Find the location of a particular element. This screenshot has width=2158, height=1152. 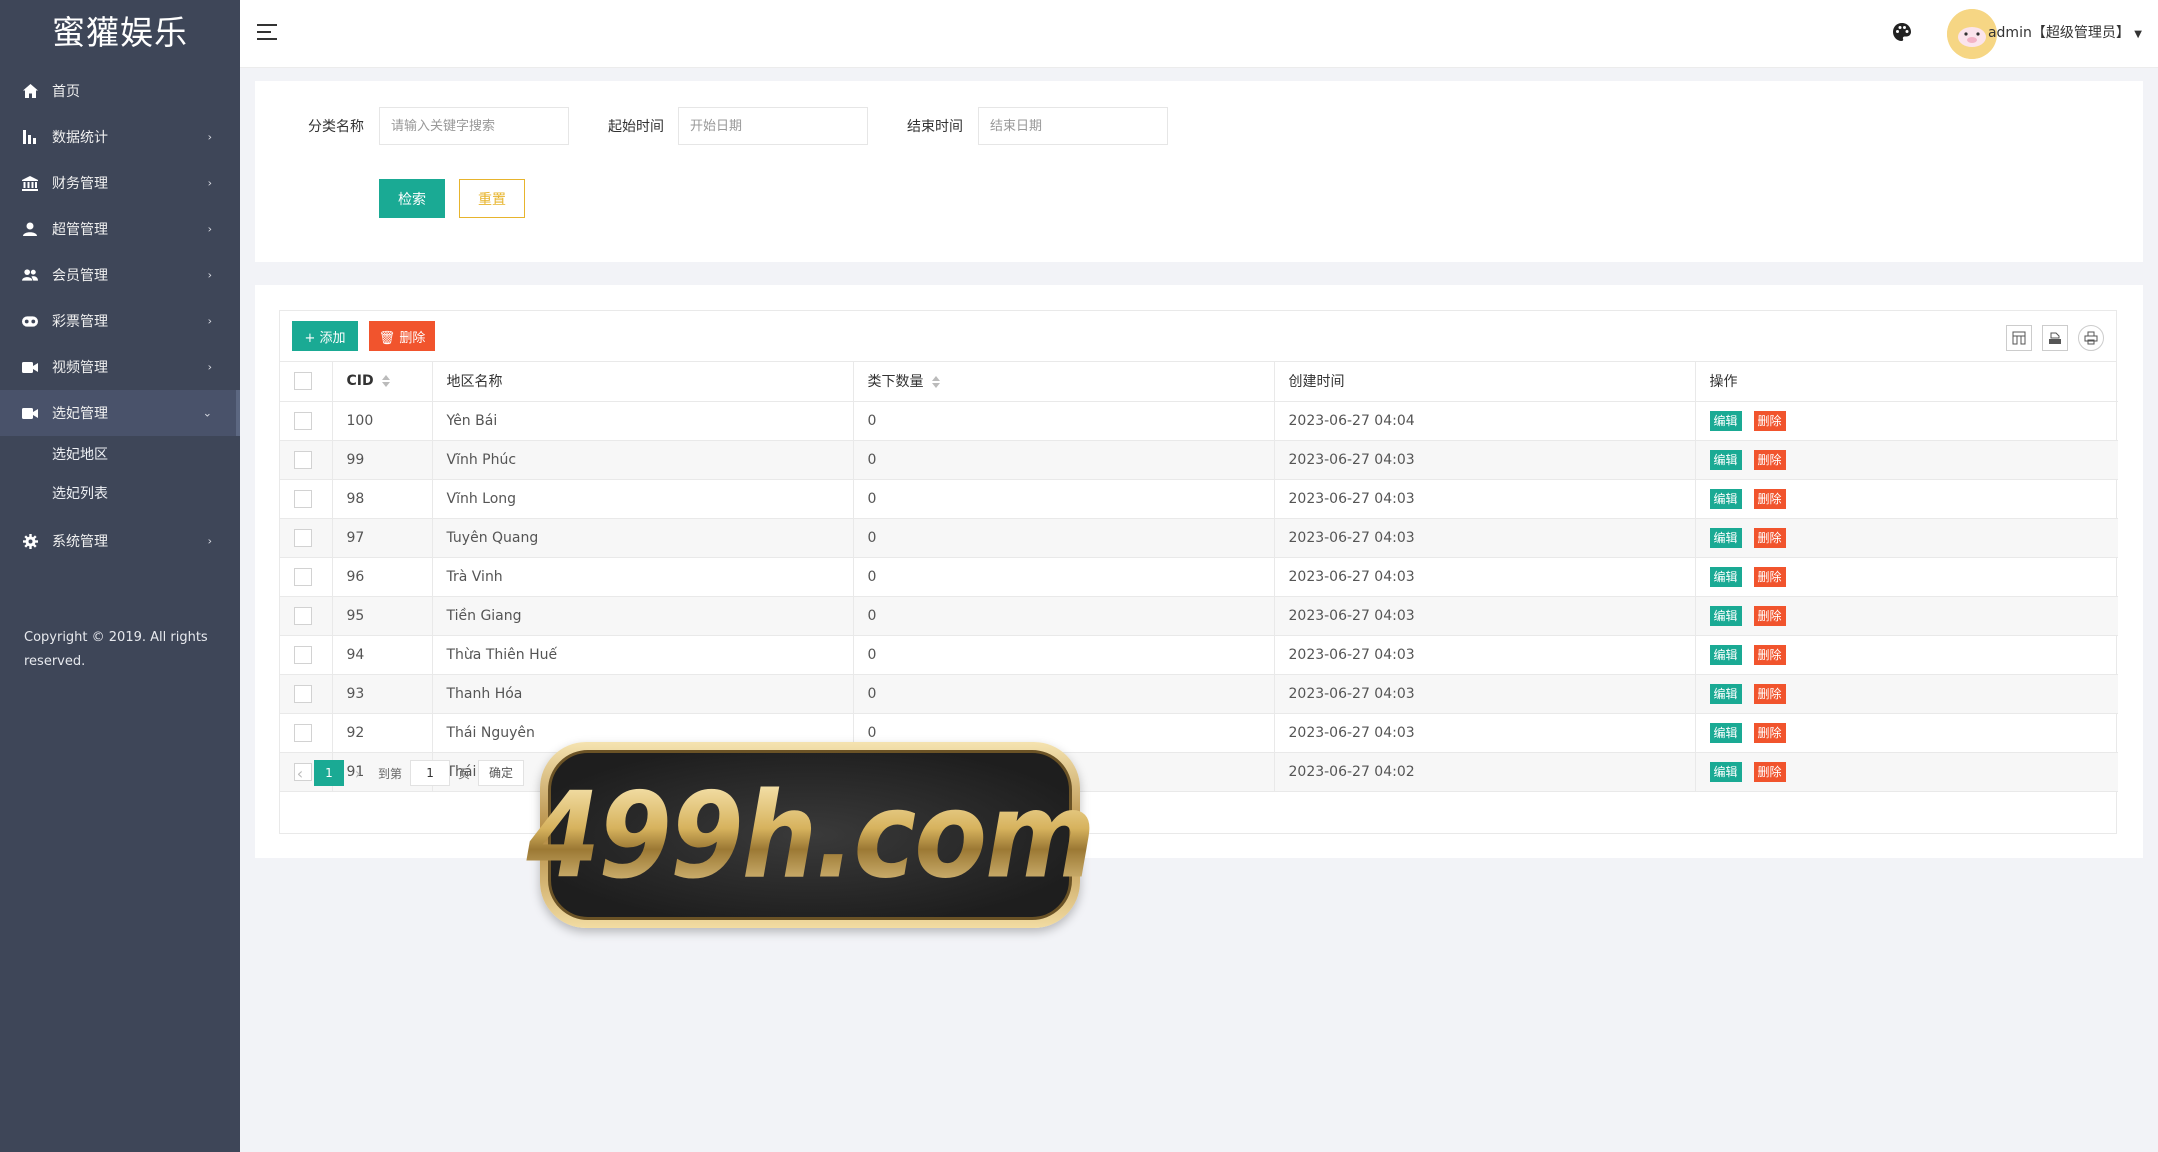

sidebar-item-stats: 数据统计 › is located at coordinates (120, 137).